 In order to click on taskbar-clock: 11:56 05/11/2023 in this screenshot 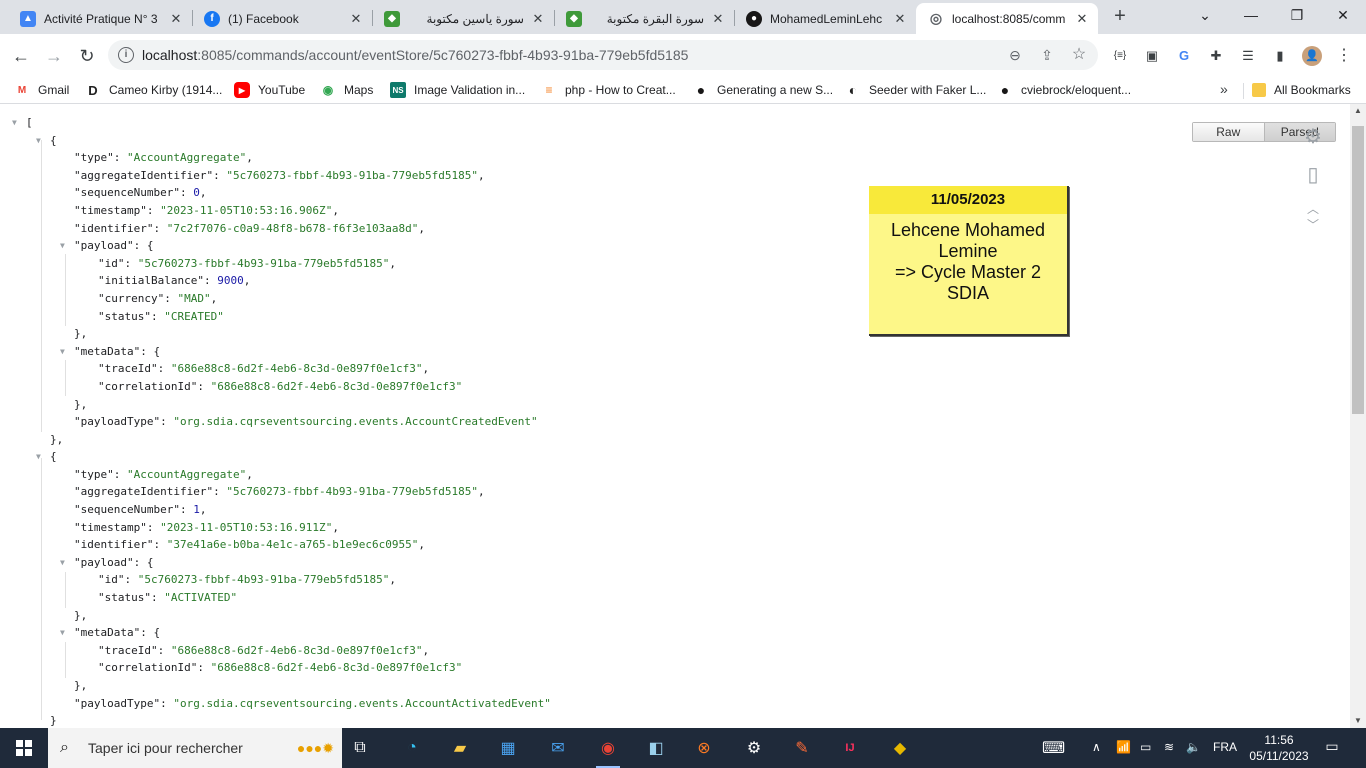, I will do `click(1279, 748)`.